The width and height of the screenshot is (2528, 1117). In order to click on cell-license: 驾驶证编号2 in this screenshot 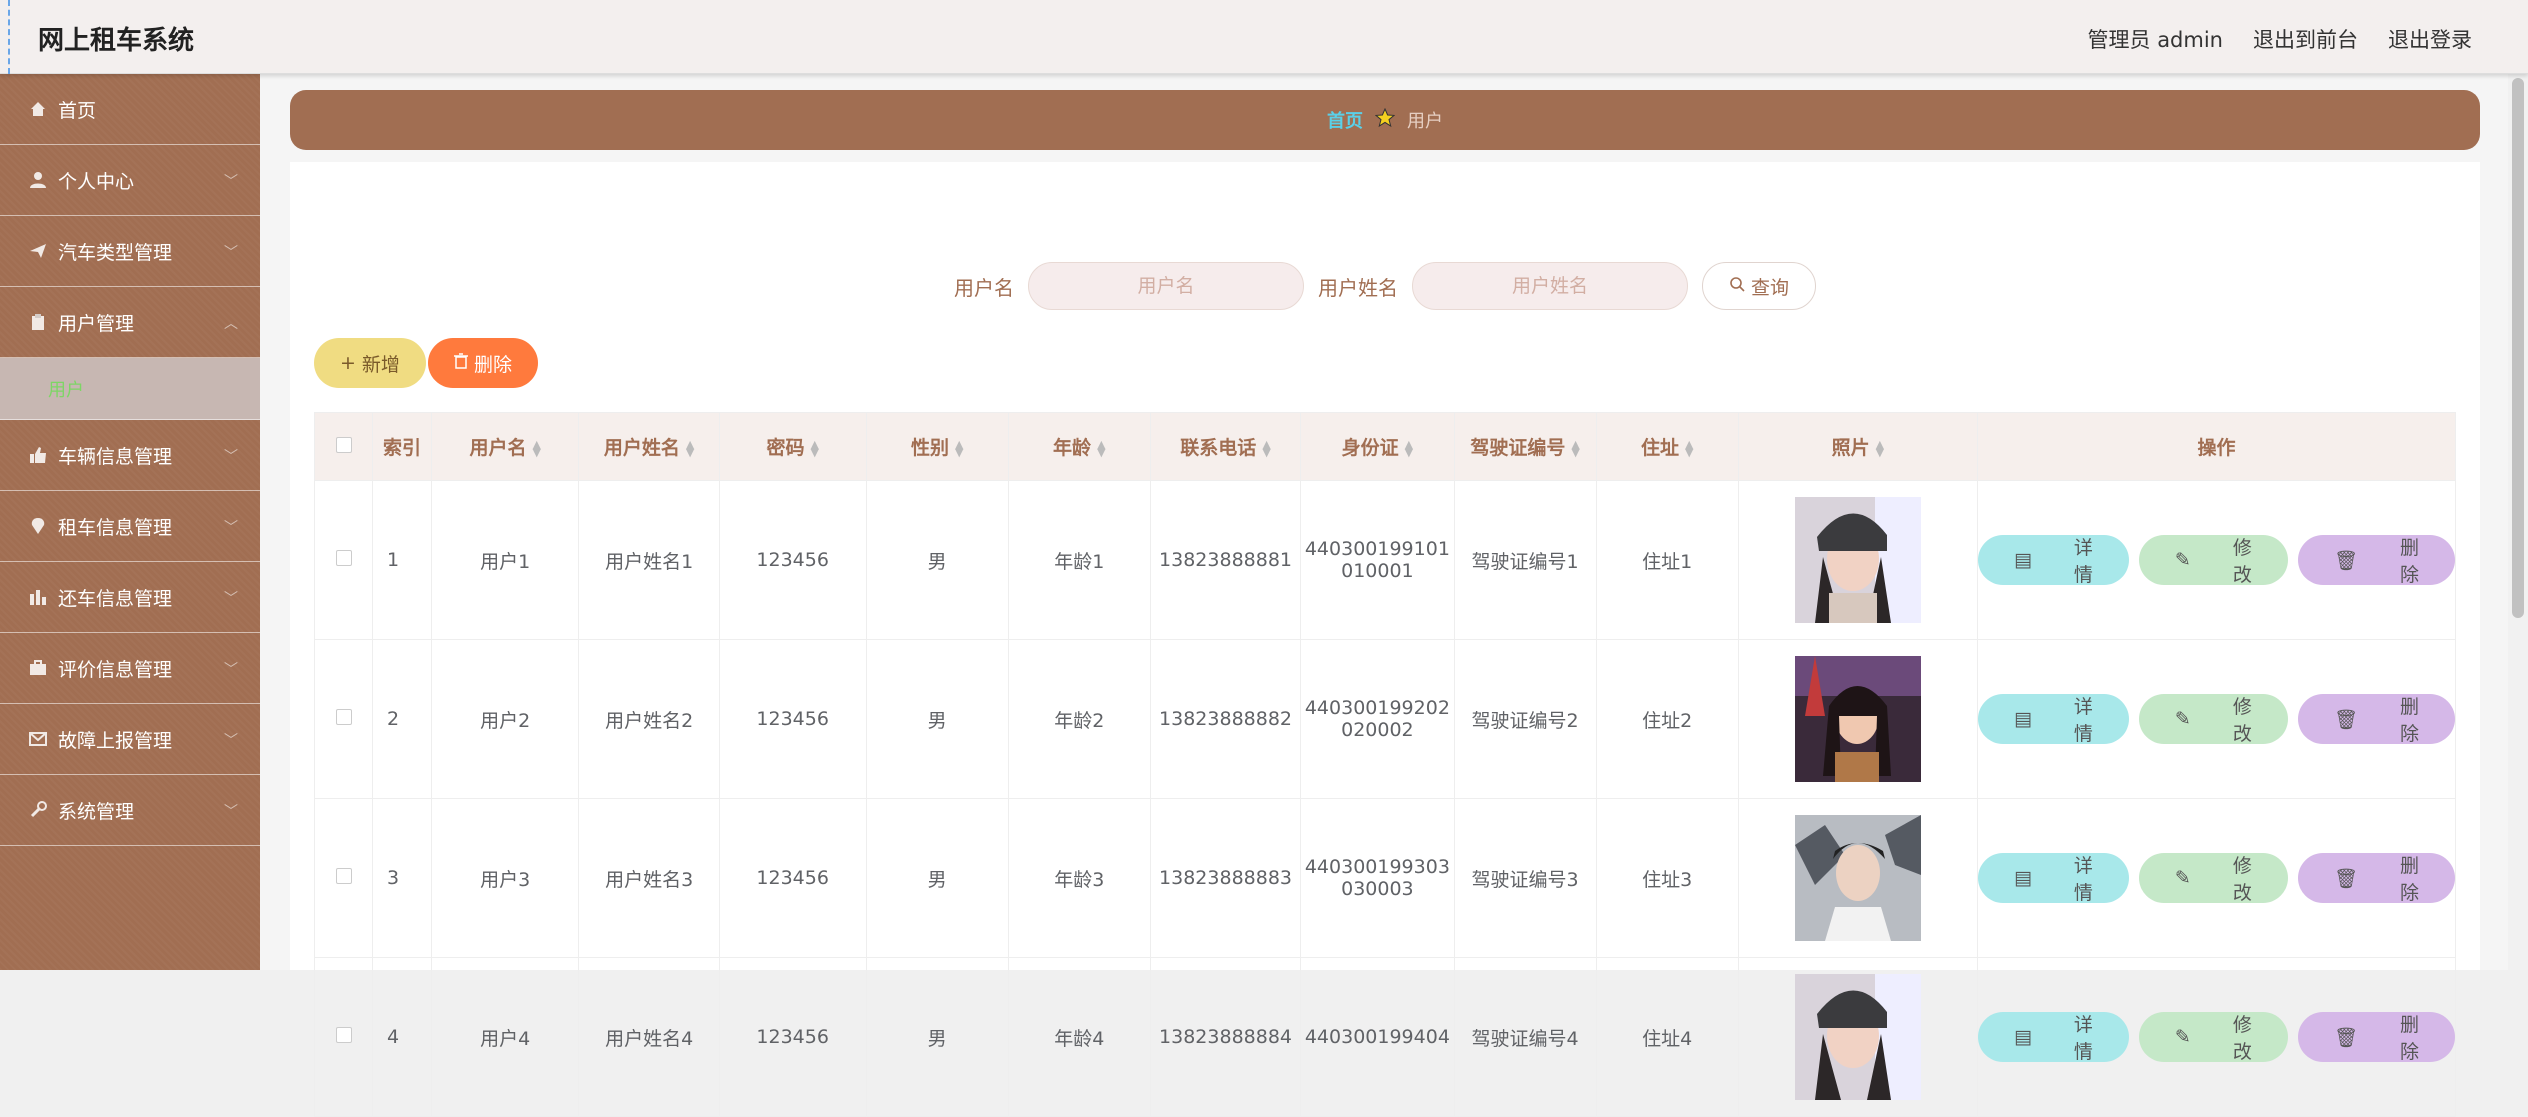, I will do `click(1525, 719)`.